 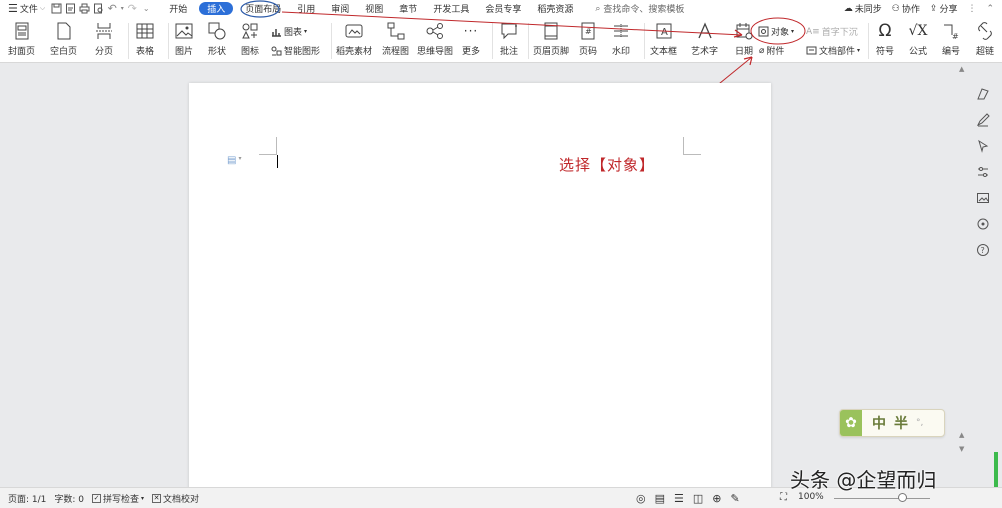 What do you see at coordinates (641, 498) in the screenshot?
I see `eye-protection-icon: ◎` at bounding box center [641, 498].